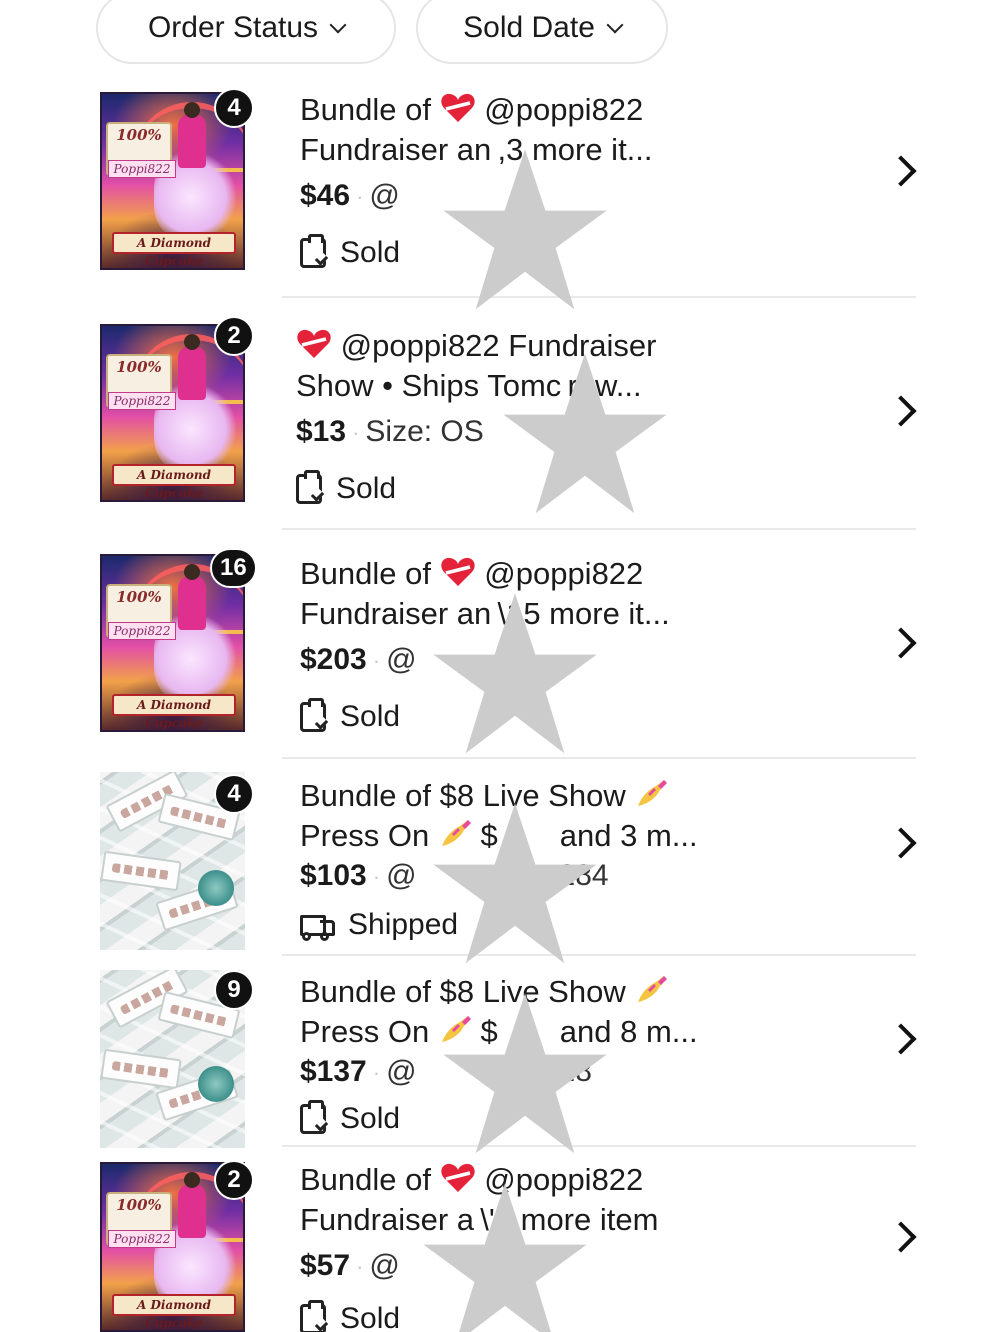  Describe the element at coordinates (321, 431) in the screenshot. I see `order-price: $13` at that location.